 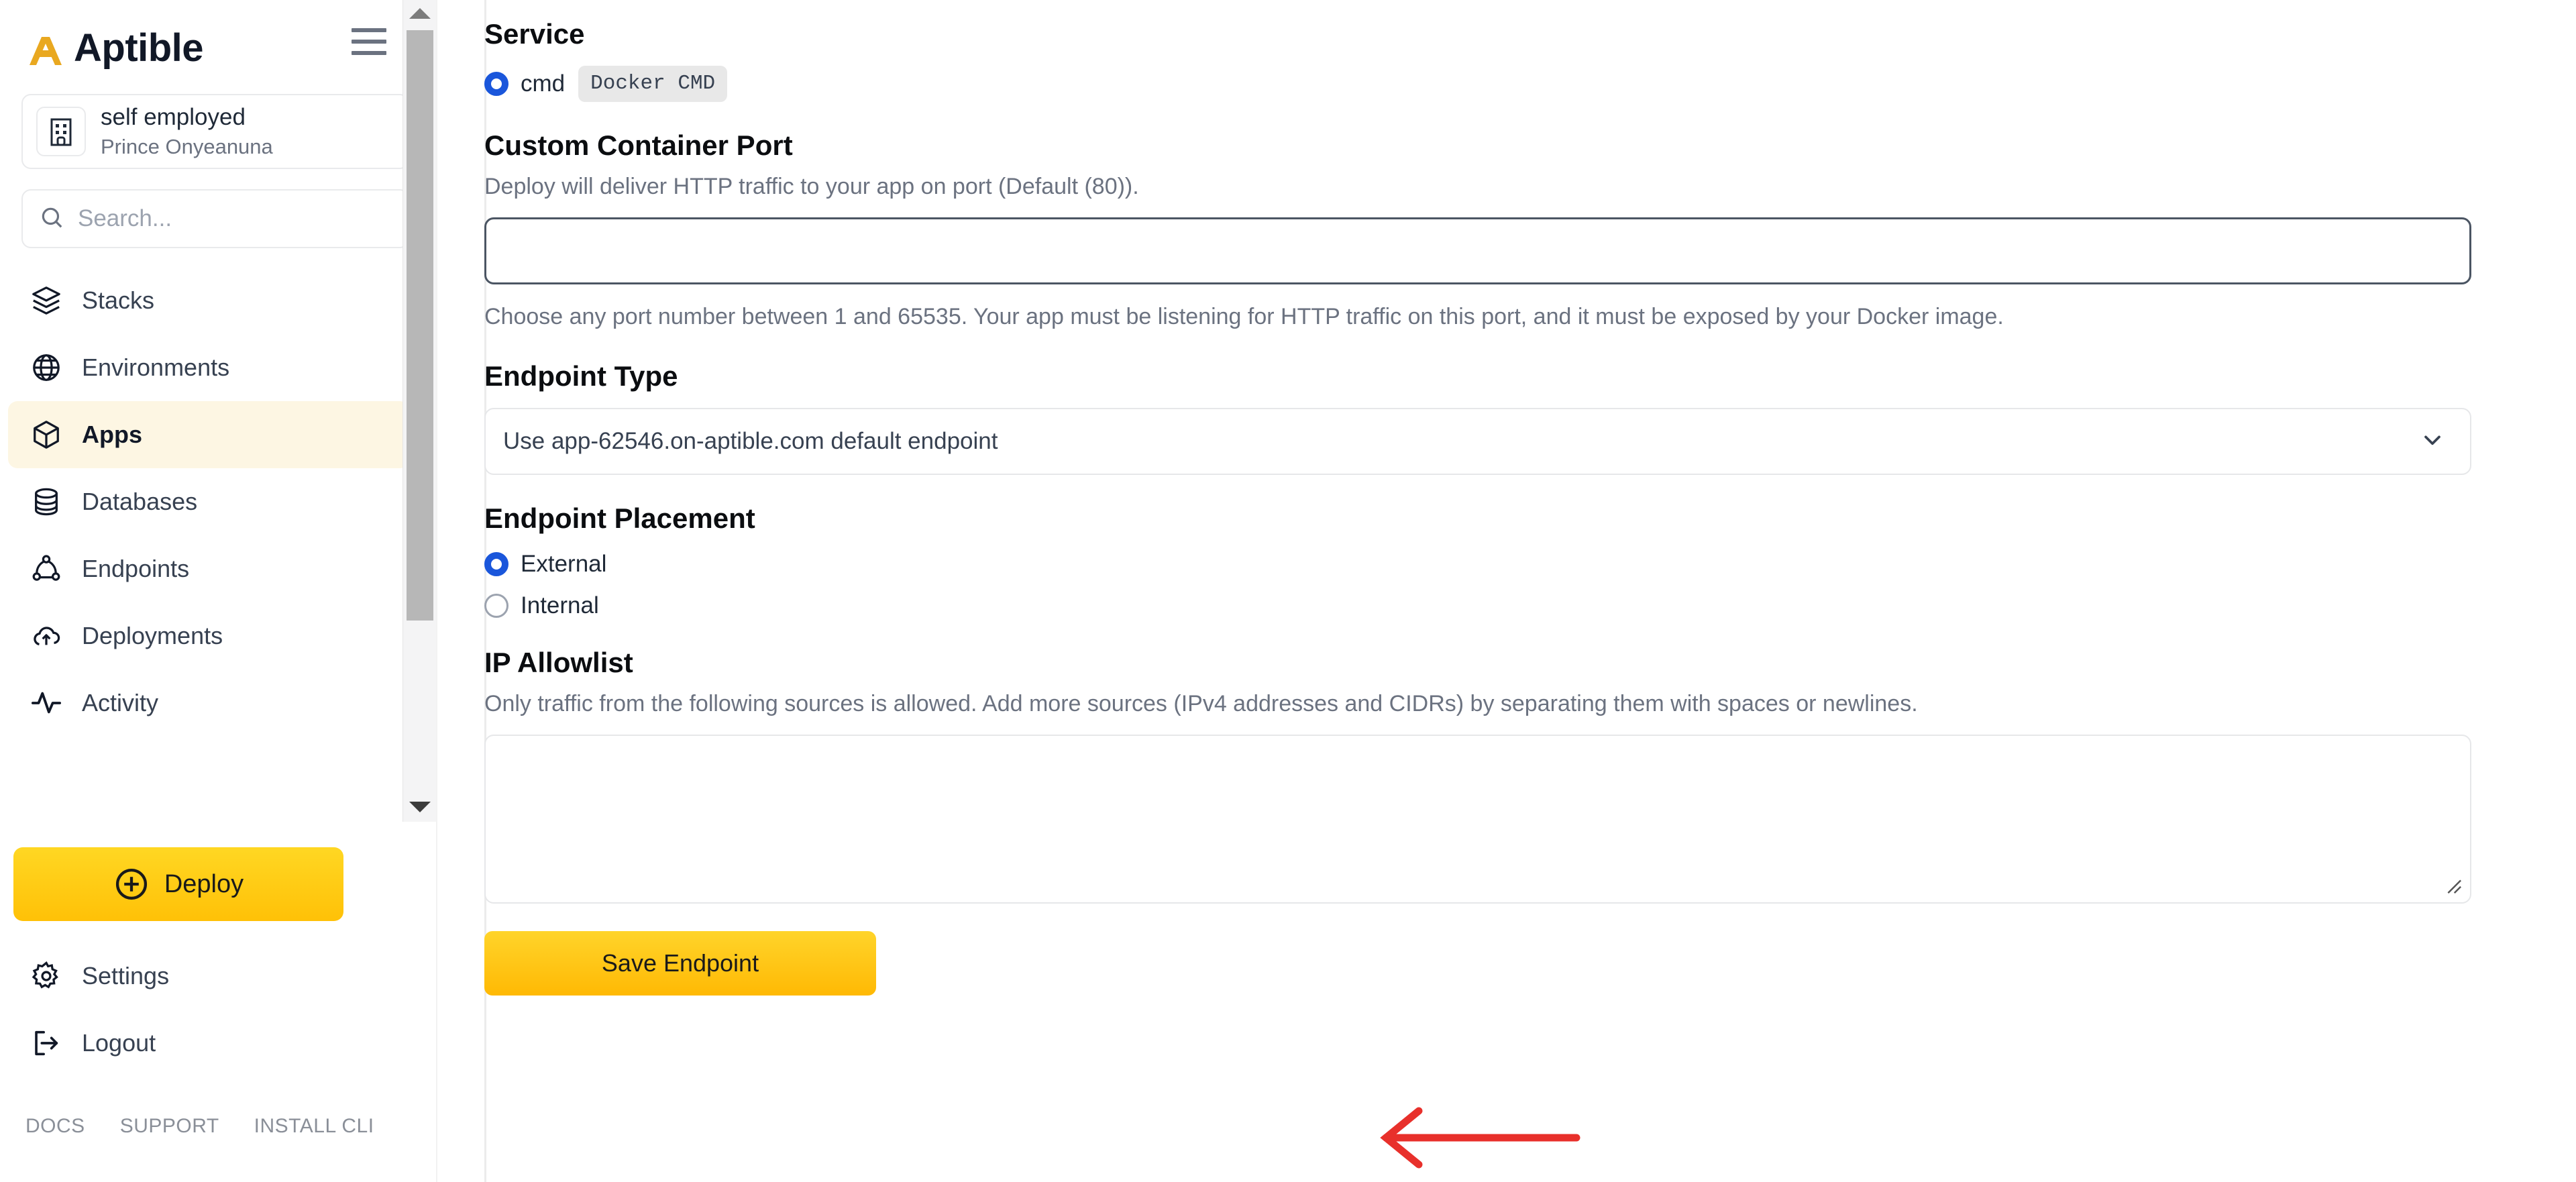 I want to click on service-option-row: cmd Docker CMD, so click(x=1480, y=84).